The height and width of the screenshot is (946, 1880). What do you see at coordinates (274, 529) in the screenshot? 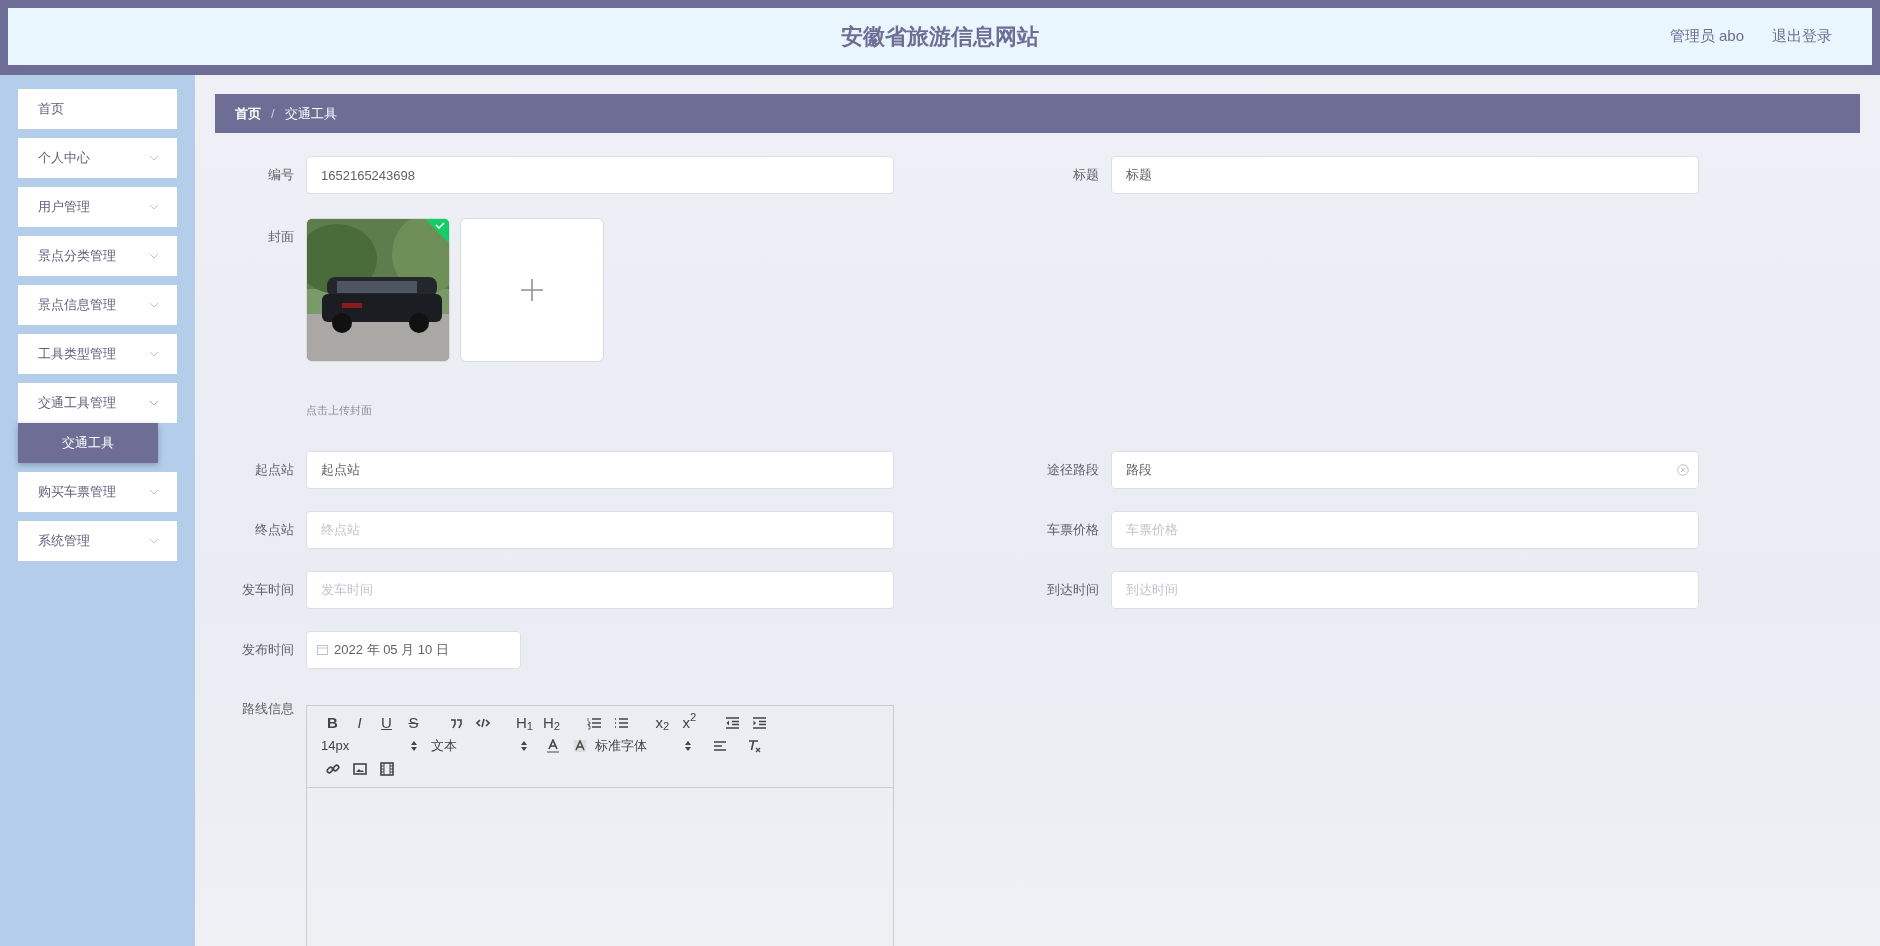
I see `field-label: 终点站` at bounding box center [274, 529].